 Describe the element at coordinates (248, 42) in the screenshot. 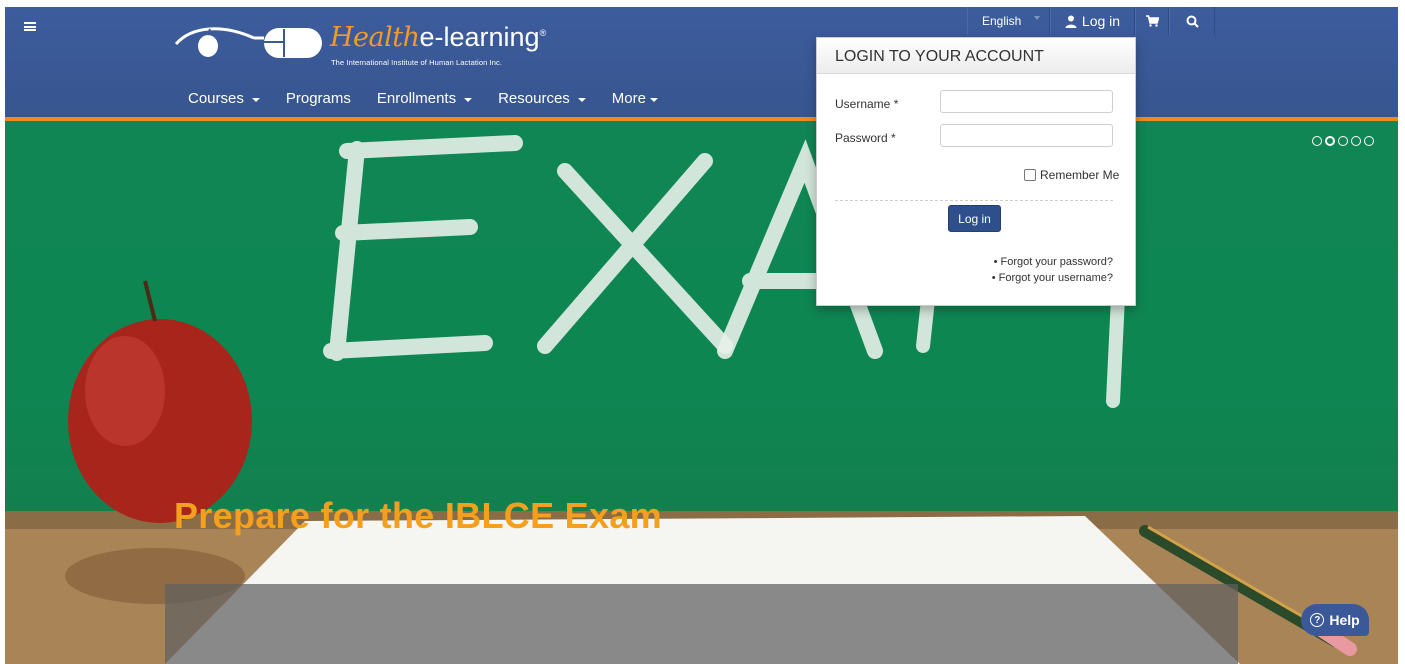

I see `mouse-logo-icon` at that location.